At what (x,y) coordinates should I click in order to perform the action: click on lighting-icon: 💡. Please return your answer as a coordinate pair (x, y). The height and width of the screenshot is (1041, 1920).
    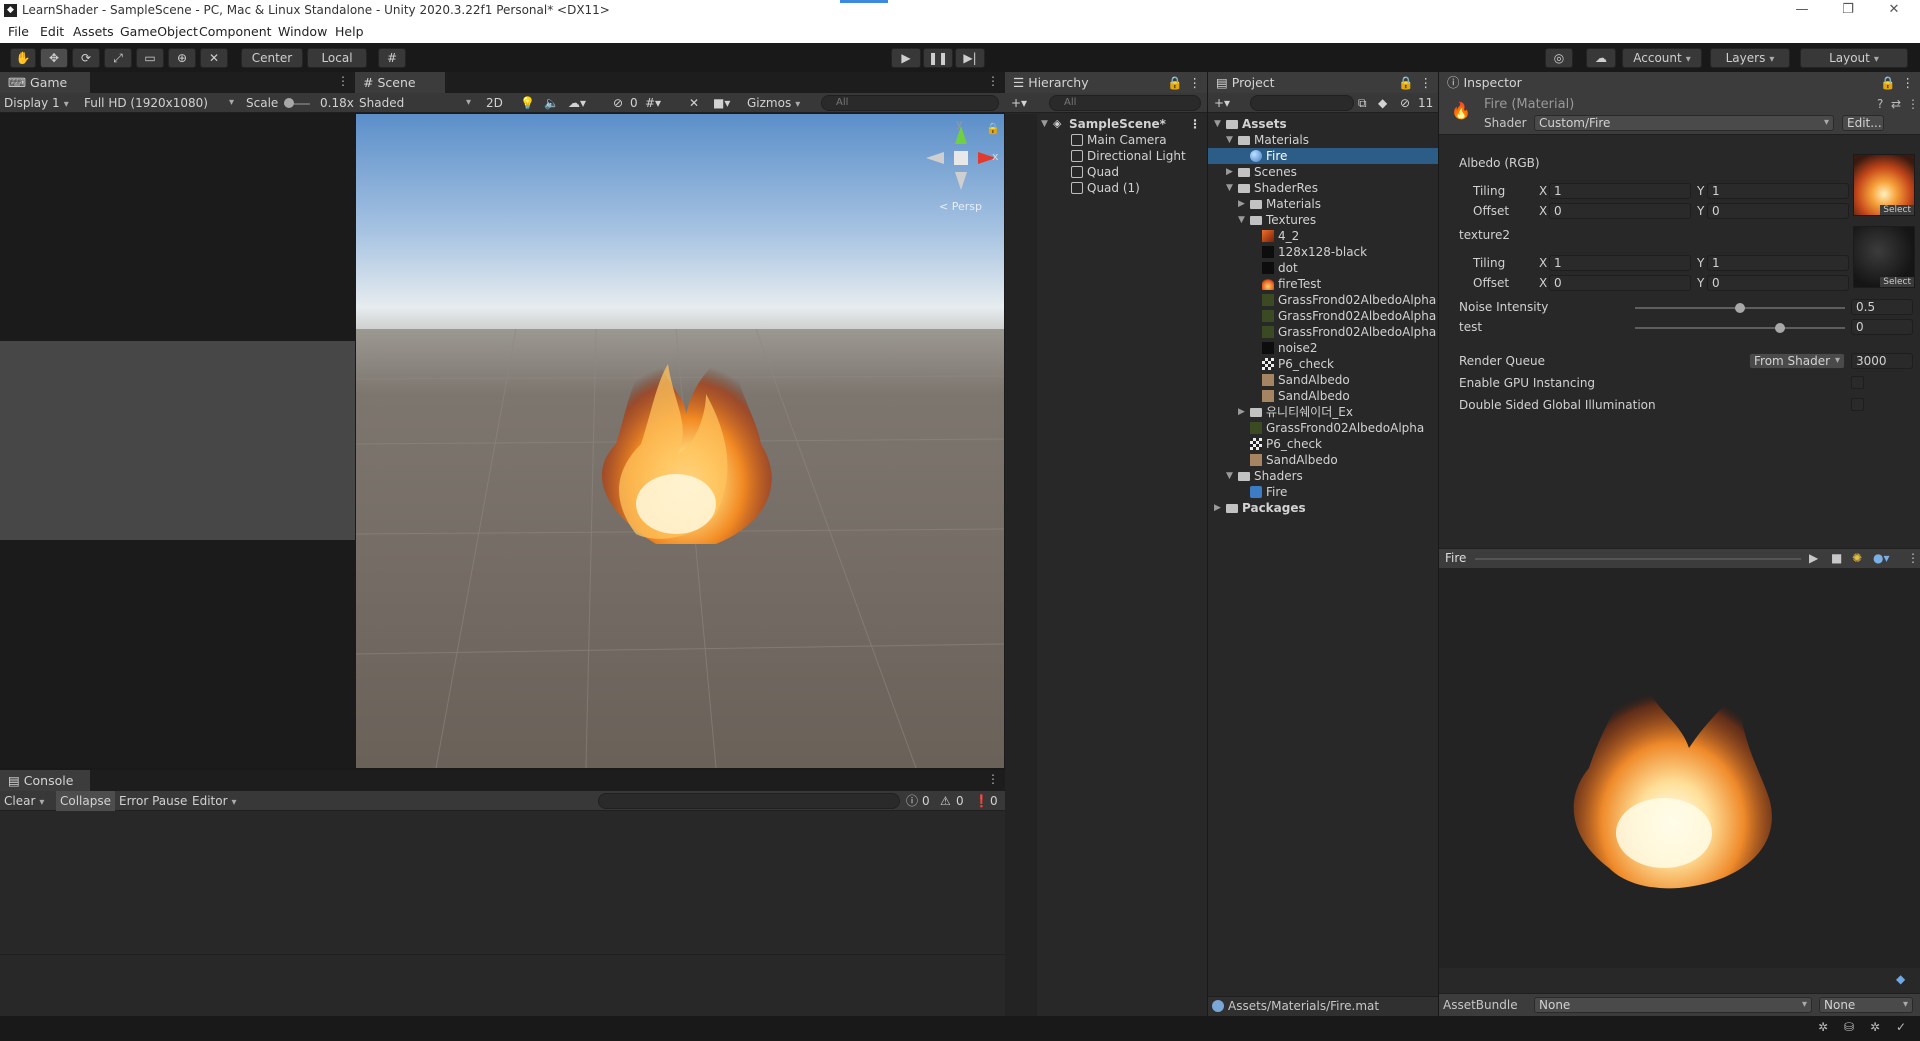
    Looking at the image, I should click on (527, 103).